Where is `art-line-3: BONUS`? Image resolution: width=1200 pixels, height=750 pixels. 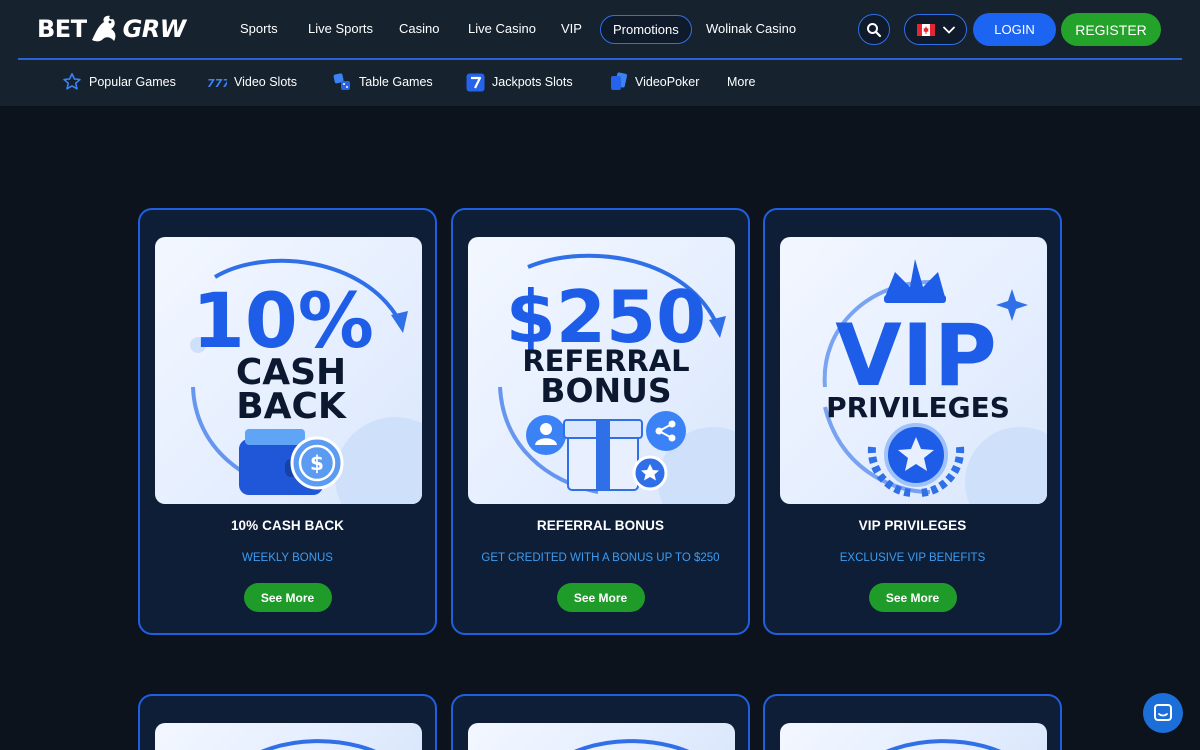
art-line-3: BONUS is located at coordinates (605, 390).